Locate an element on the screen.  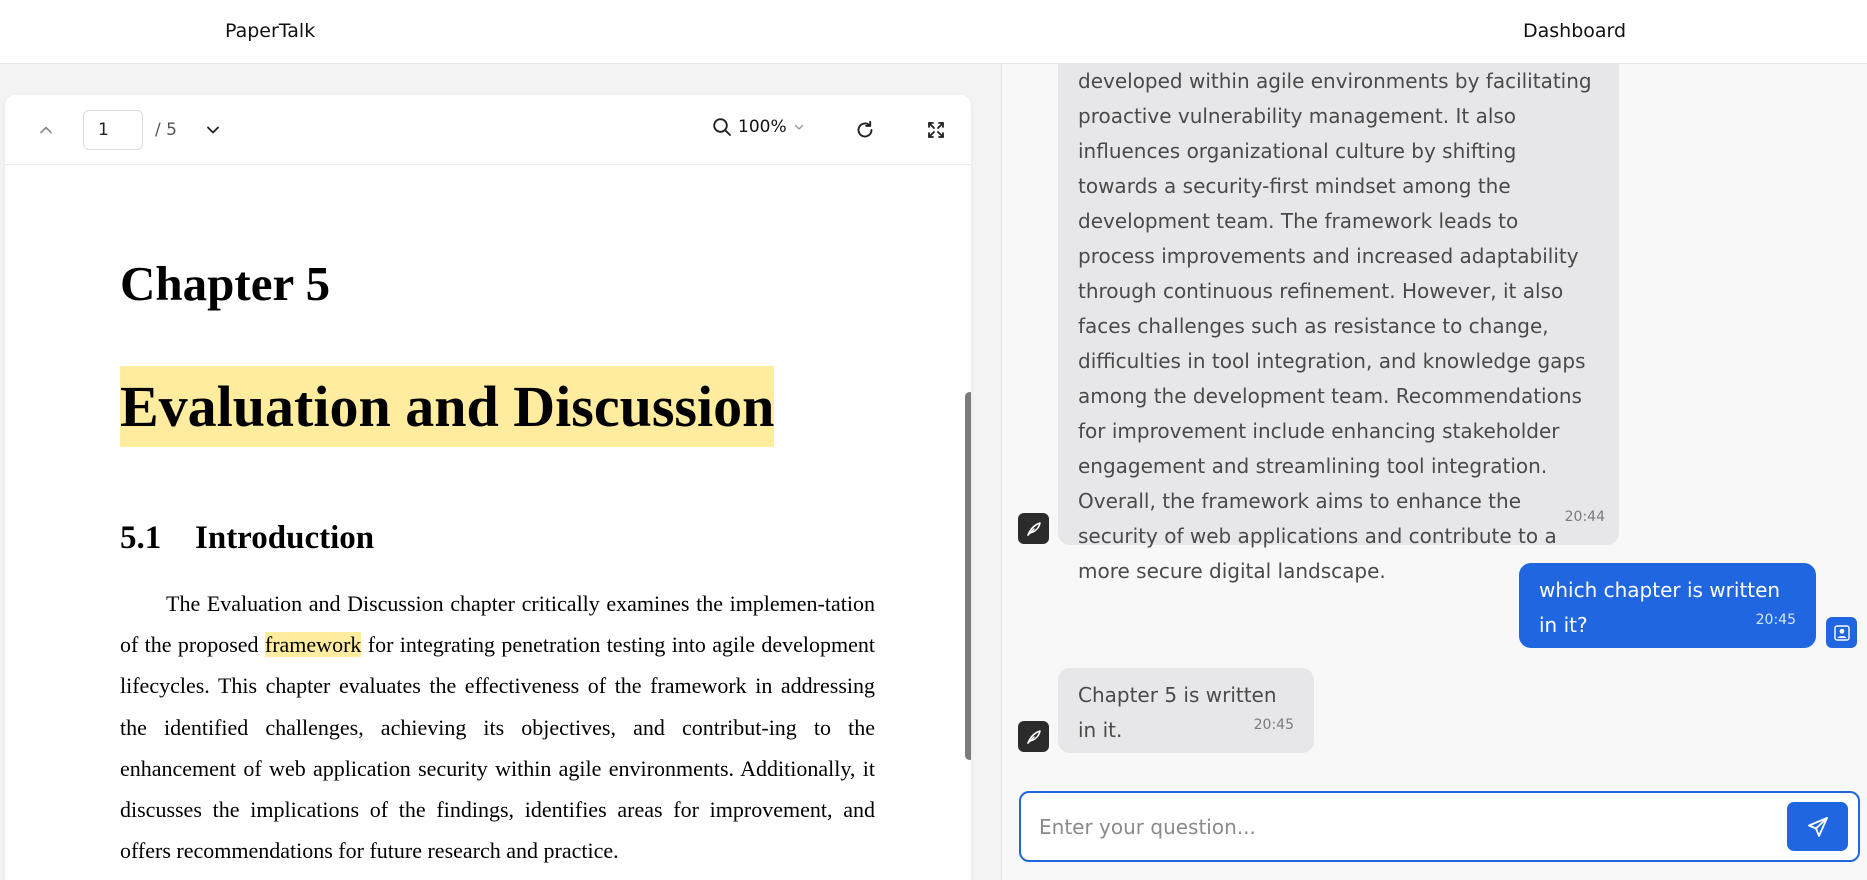
send-button is located at coordinates (1817, 826).